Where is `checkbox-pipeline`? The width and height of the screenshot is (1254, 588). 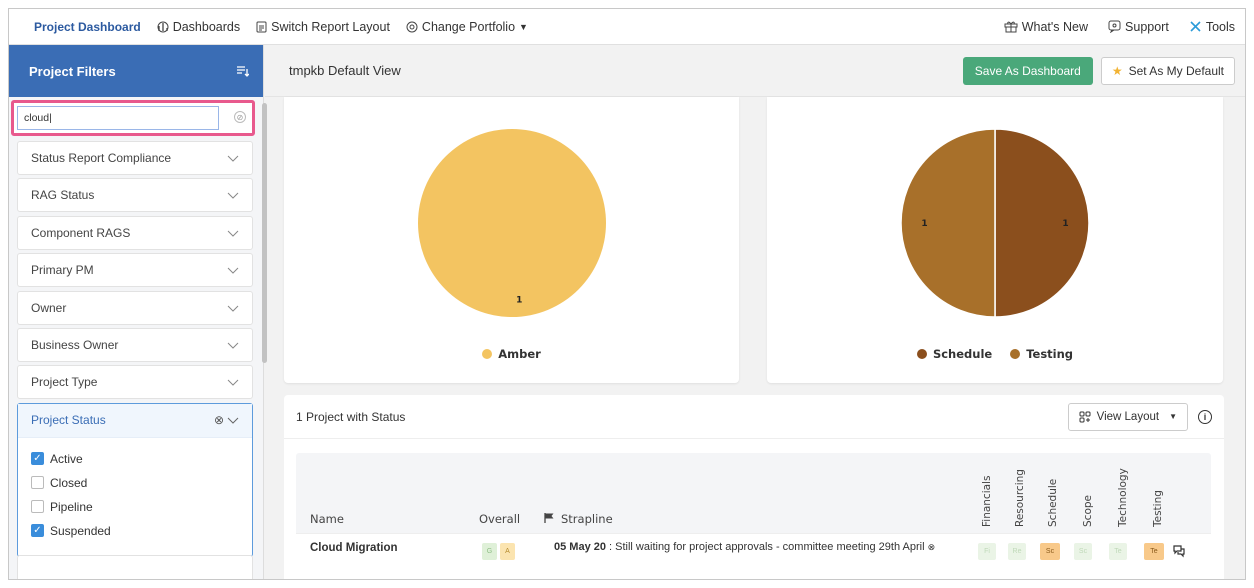 checkbox-pipeline is located at coordinates (37, 507).